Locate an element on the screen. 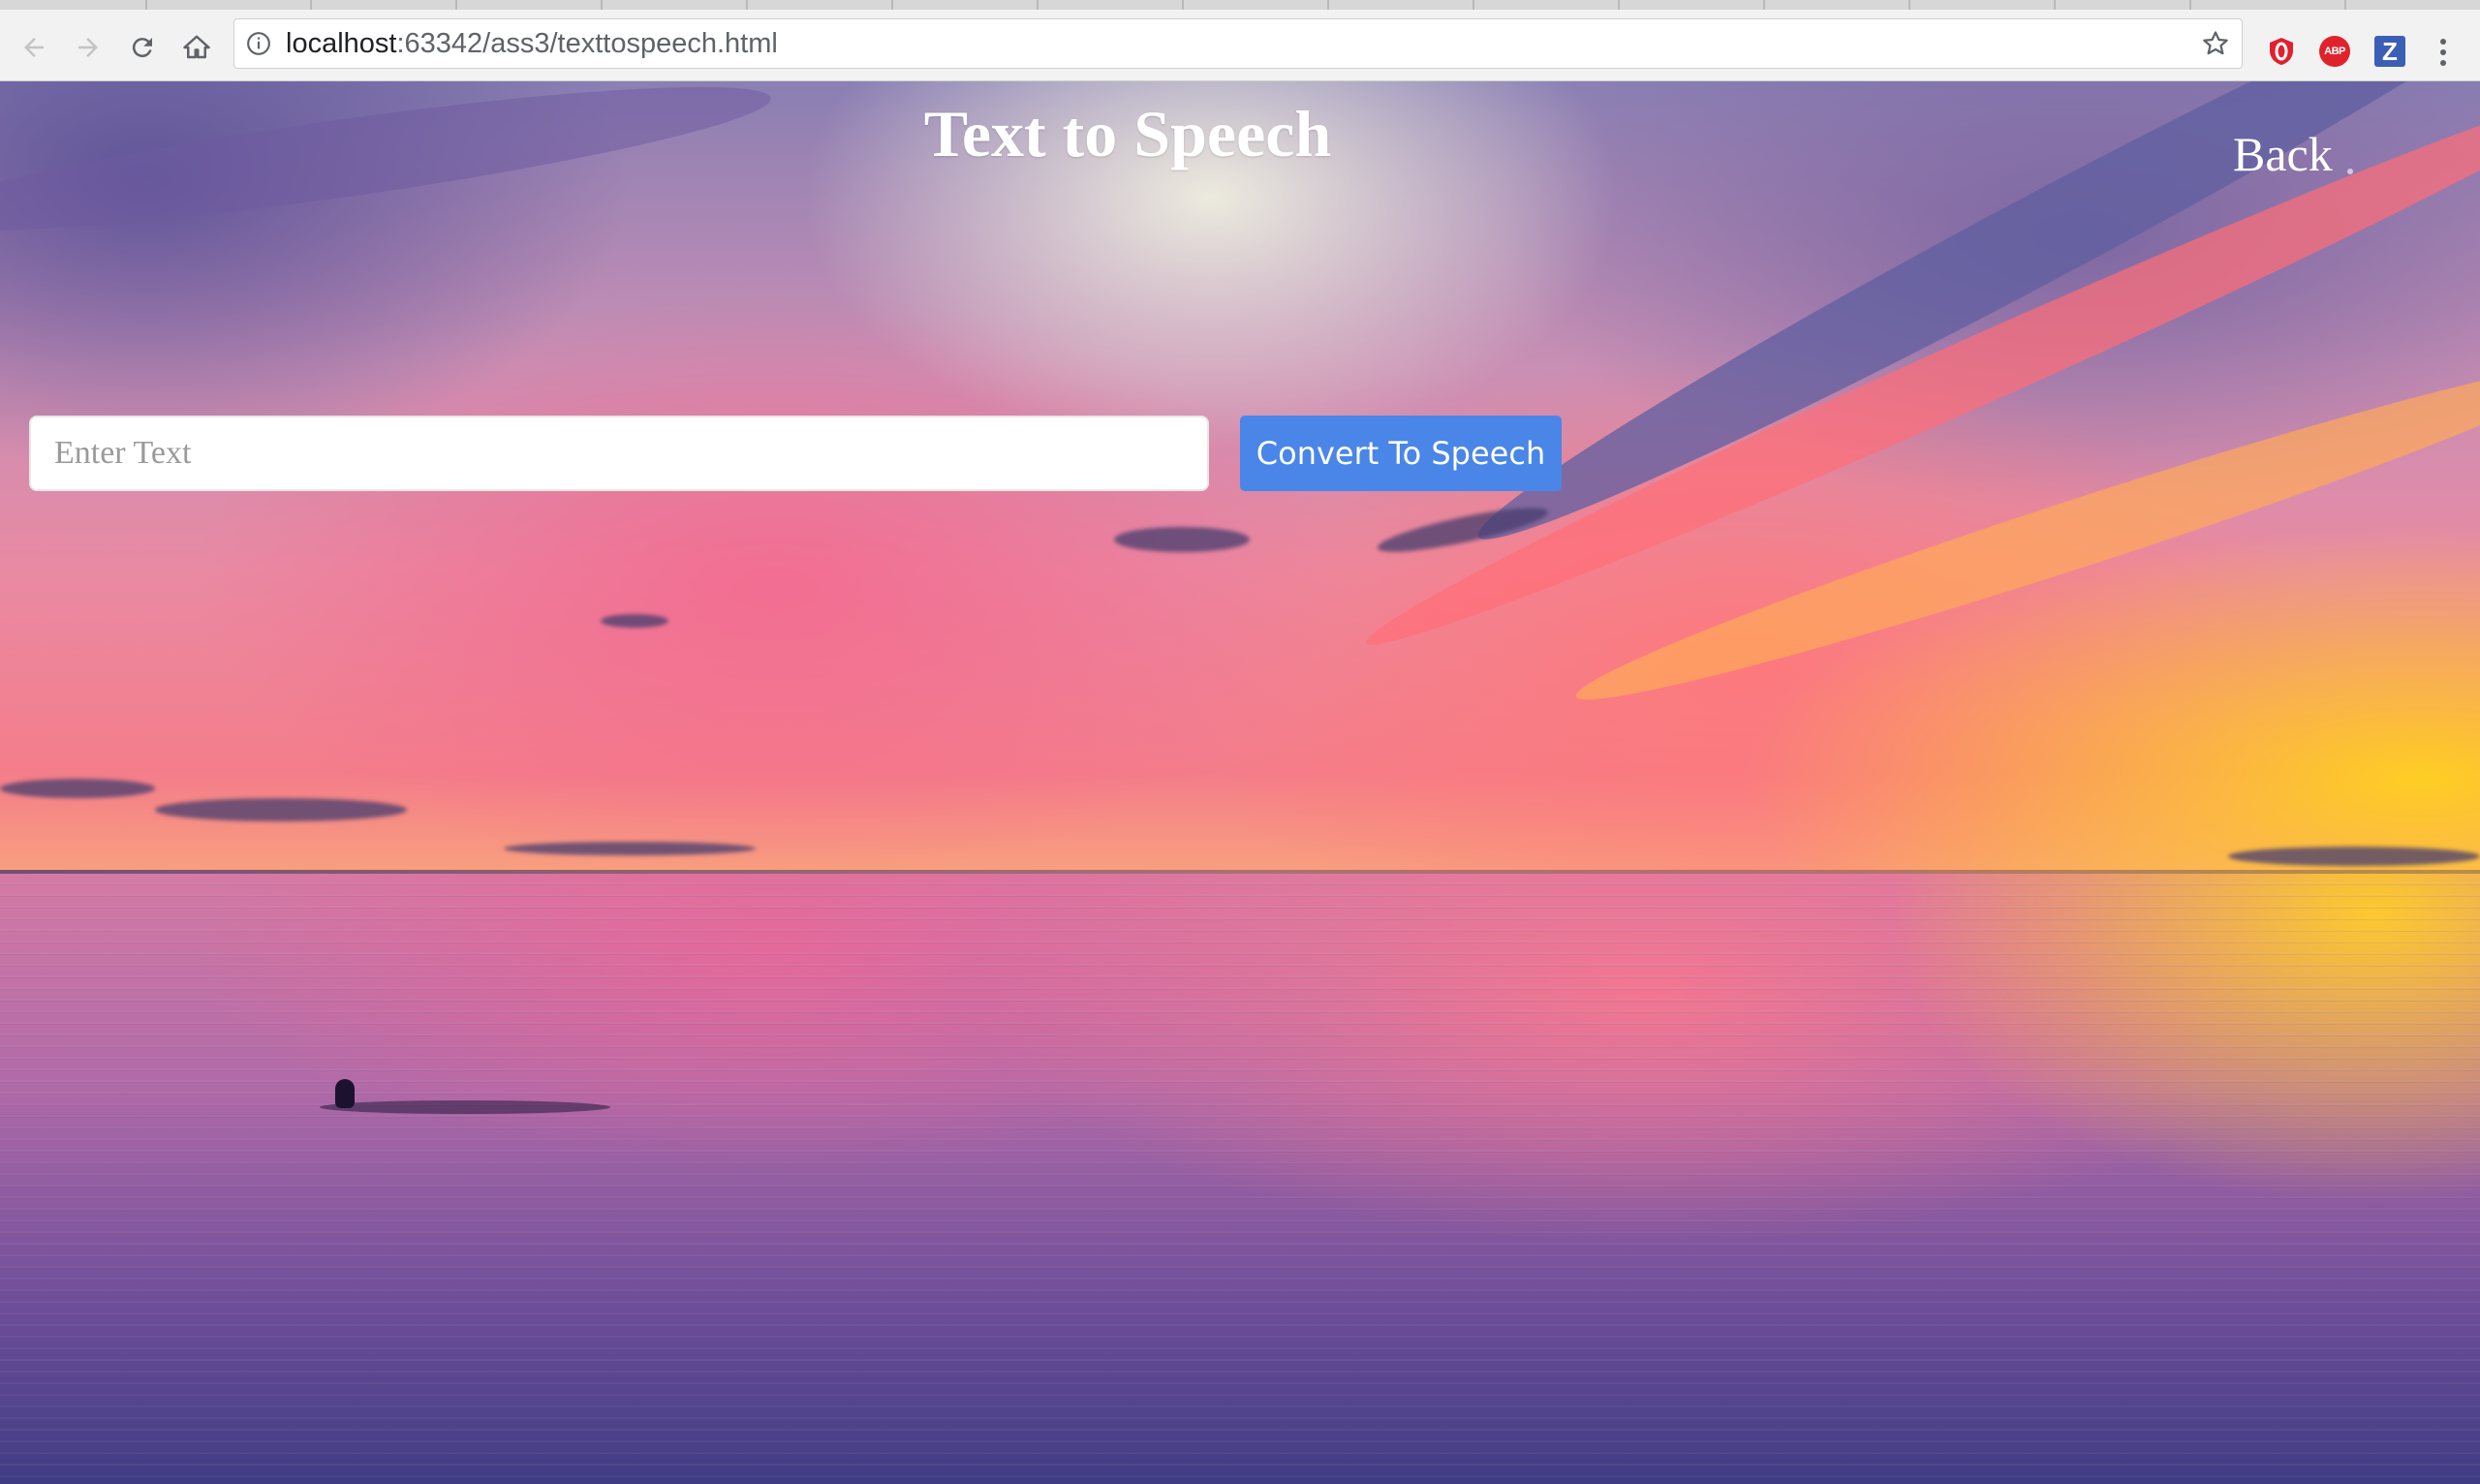  swimmer-wake is located at coordinates (465, 1107).